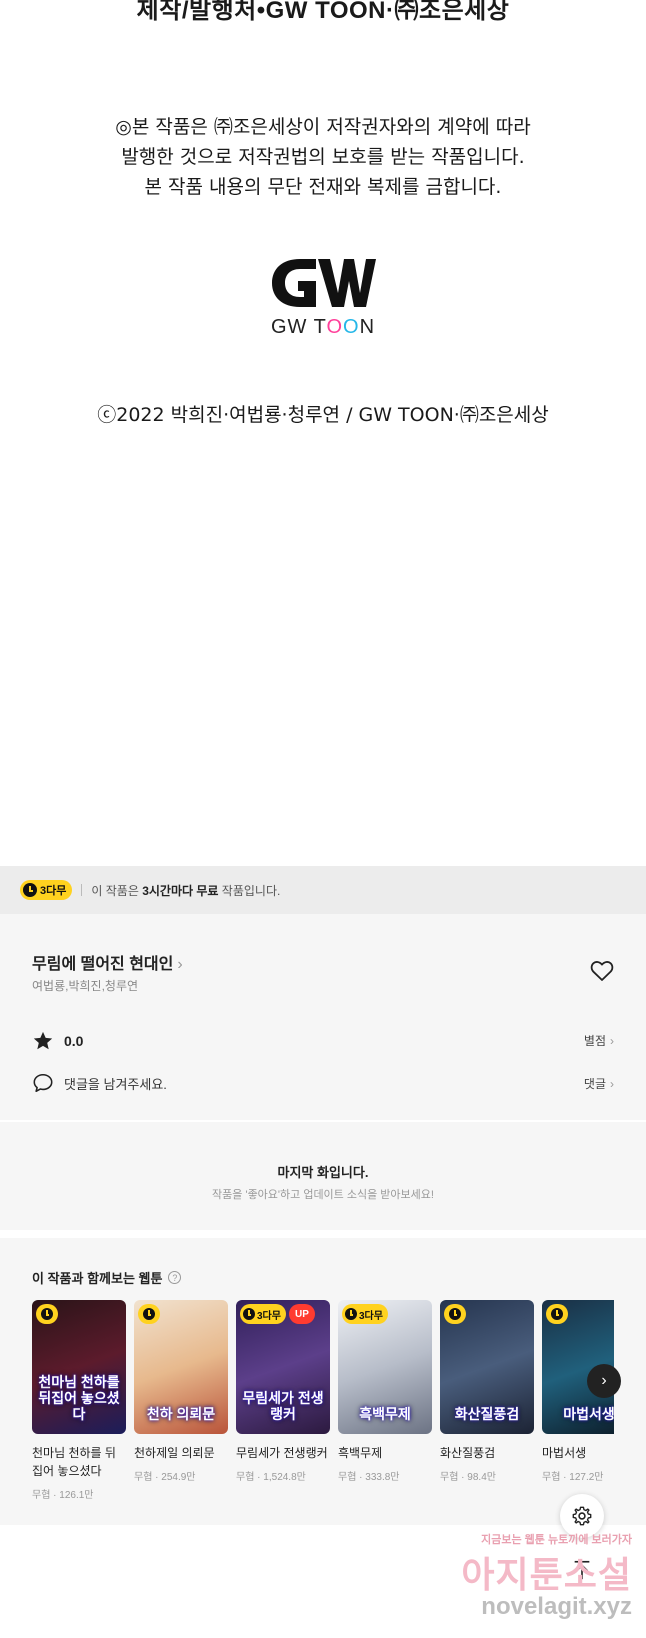  Describe the element at coordinates (63, 1495) in the screenshot. I see `webtoon-meta: 무협 · 126.1만` at that location.